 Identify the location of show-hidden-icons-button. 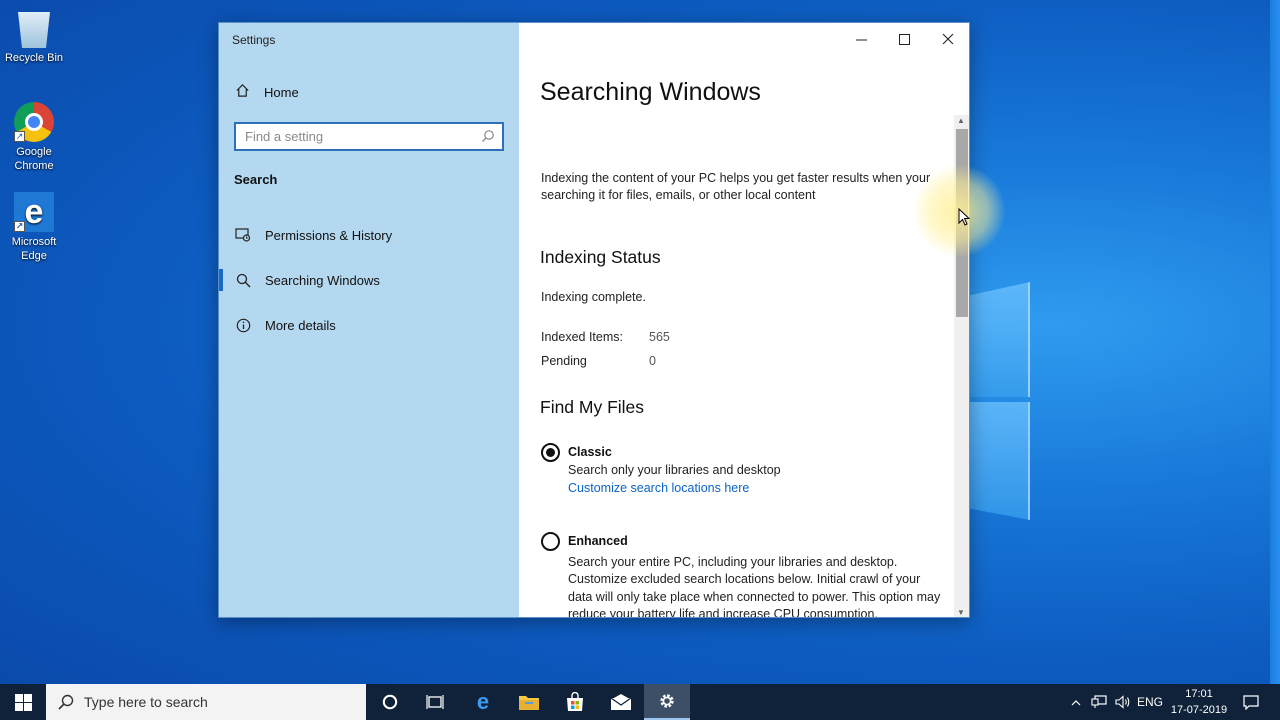
(1076, 702).